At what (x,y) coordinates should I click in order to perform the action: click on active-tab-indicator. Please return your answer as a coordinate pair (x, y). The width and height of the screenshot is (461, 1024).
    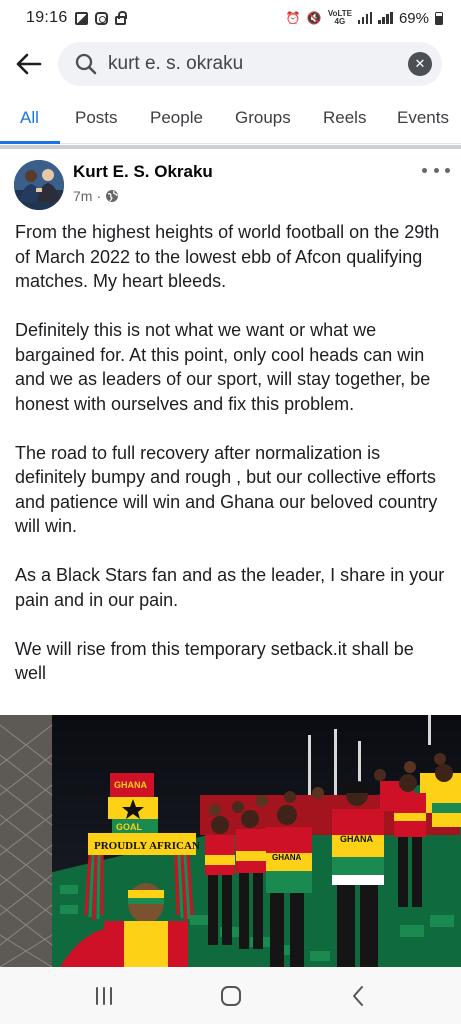
    Looking at the image, I should click on (30, 142).